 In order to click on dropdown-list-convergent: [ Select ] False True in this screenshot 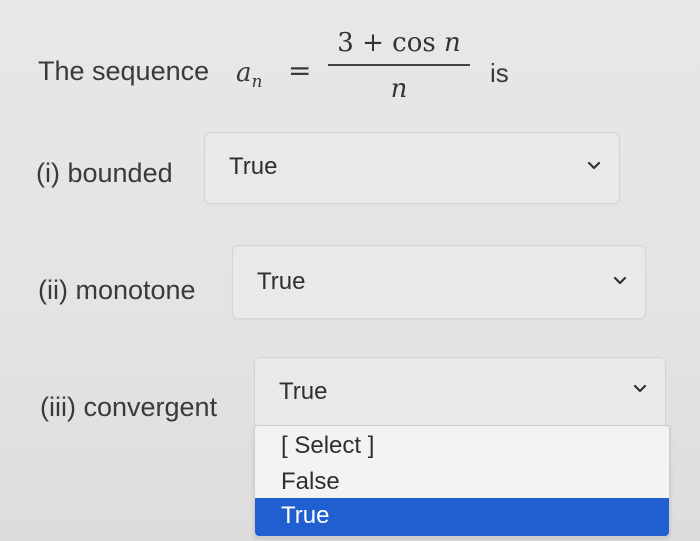, I will do `click(462, 481)`.